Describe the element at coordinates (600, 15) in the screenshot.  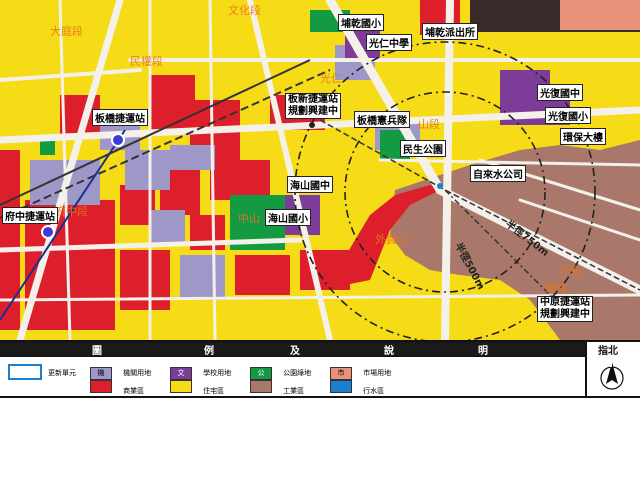
I see `market-top-right` at that location.